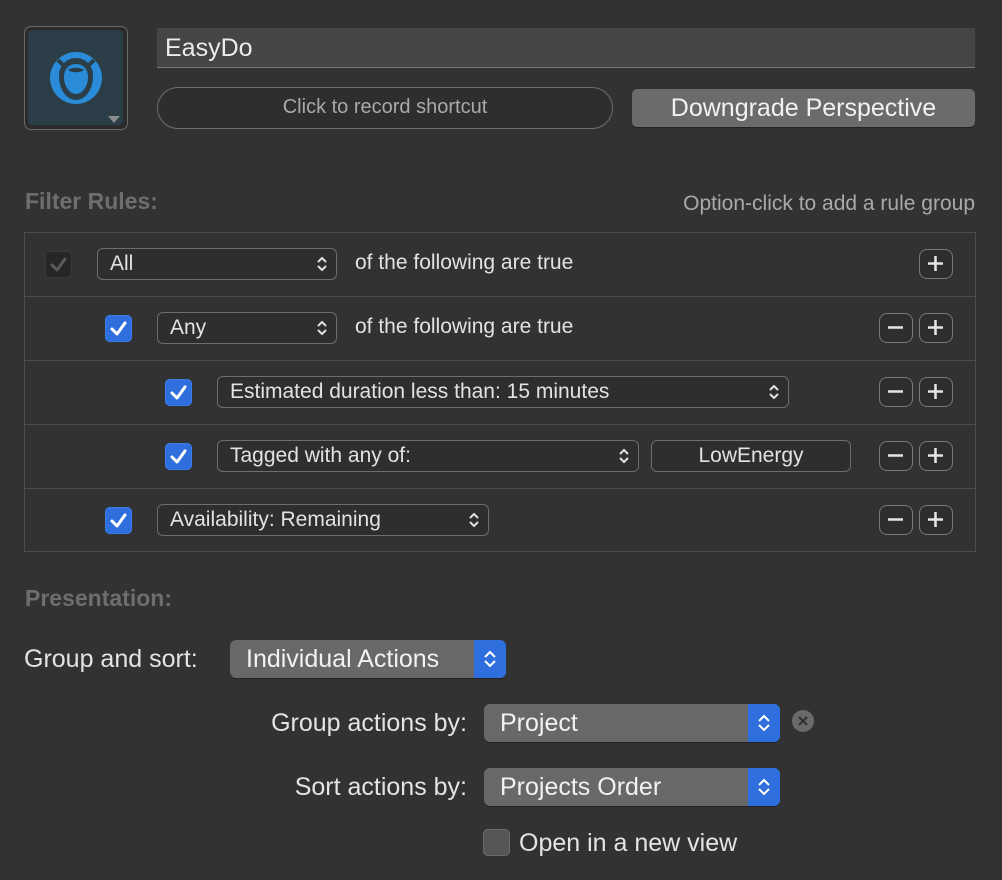 This screenshot has width=1002, height=880. Describe the element at coordinates (500, 520) in the screenshot. I see `rule-row-availability: Availability: Remaining` at that location.